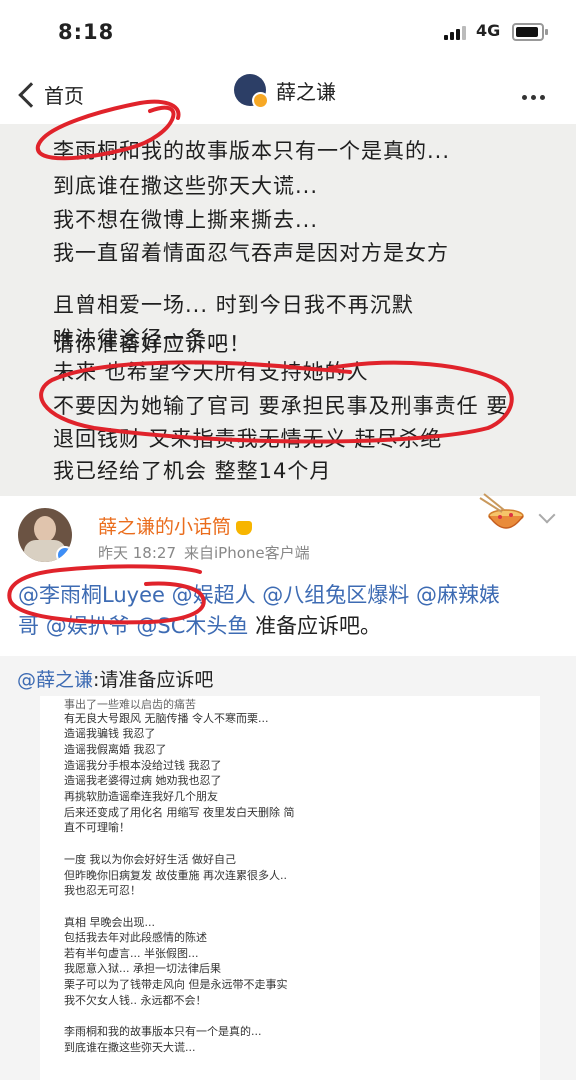 Image resolution: width=576 pixels, height=1086 pixels. Describe the element at coordinates (143, 765) in the screenshot. I see `repost-image-line: 造谣我分手根本没给过钱 我忍了` at that location.